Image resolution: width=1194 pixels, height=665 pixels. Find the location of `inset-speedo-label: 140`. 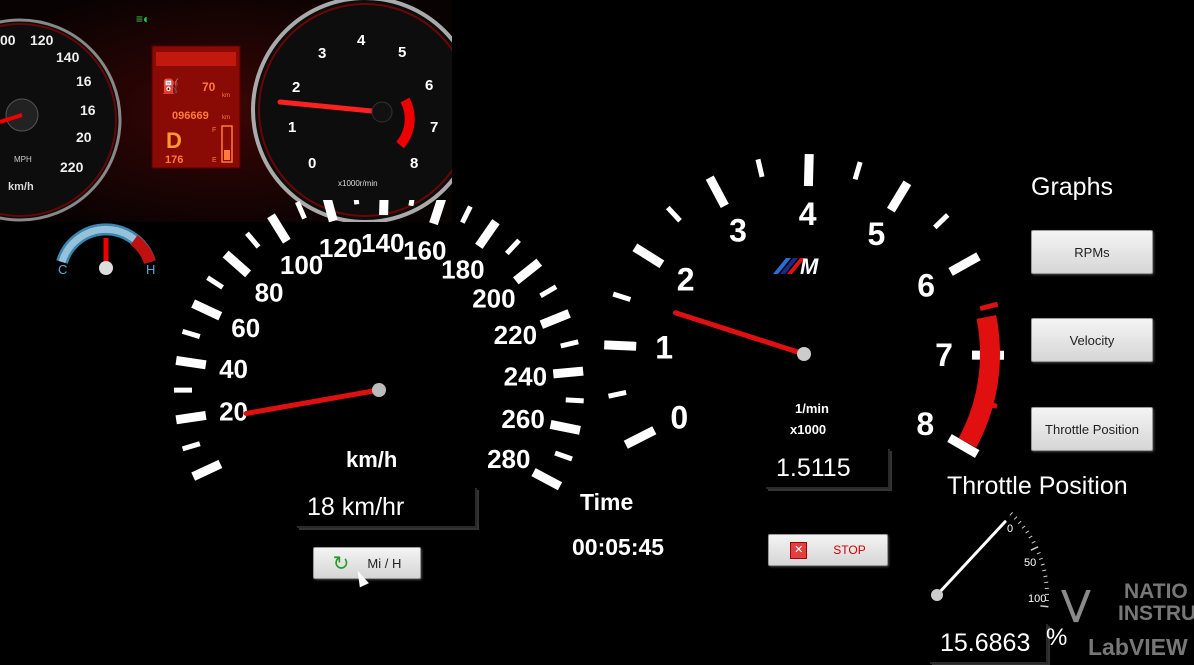

inset-speedo-label: 140 is located at coordinates (68, 57).